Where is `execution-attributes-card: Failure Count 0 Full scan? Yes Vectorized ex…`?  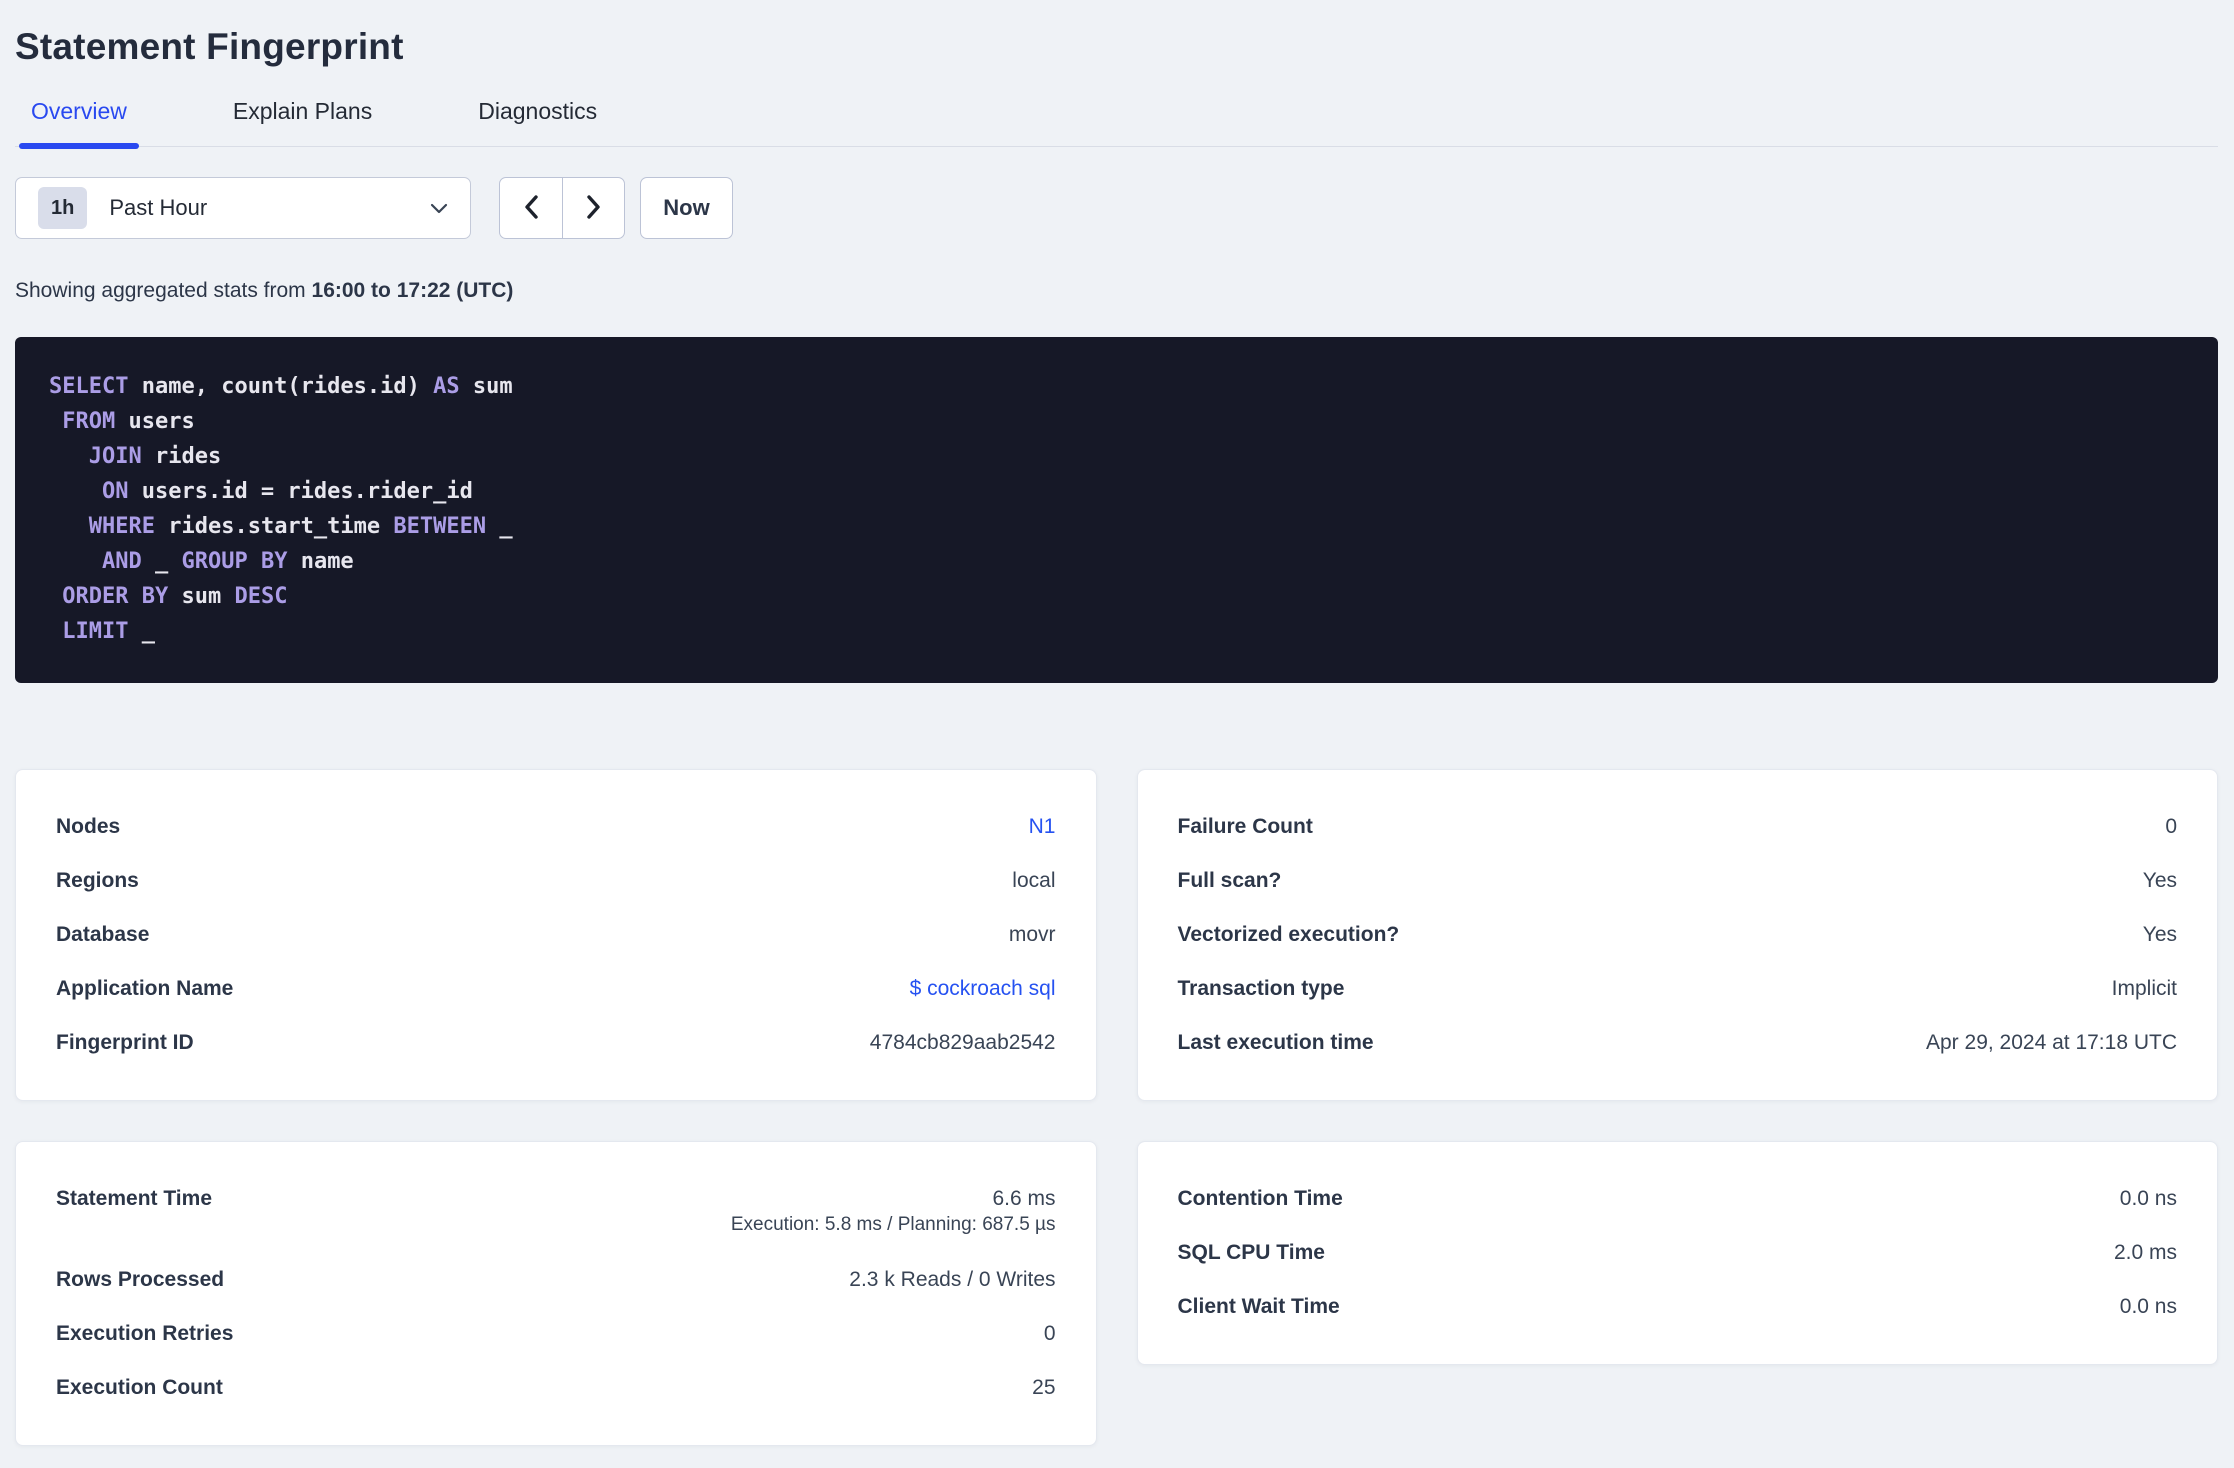 execution-attributes-card: Failure Count 0 Full scan? Yes Vectorized ex… is located at coordinates (1677, 935).